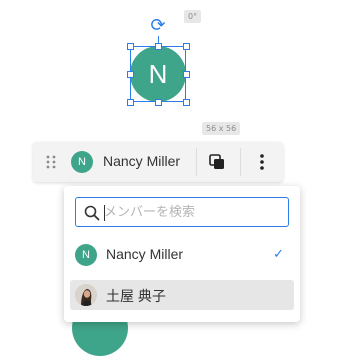 The image size is (359, 356). What do you see at coordinates (86, 295) in the screenshot?
I see `member-photo-avatar` at bounding box center [86, 295].